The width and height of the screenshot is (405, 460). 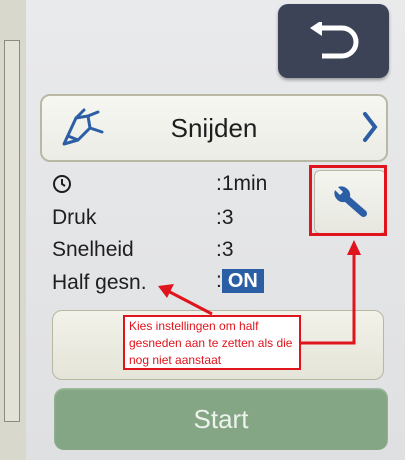 I want to click on mode-label: Snijden, so click(x=214, y=128).